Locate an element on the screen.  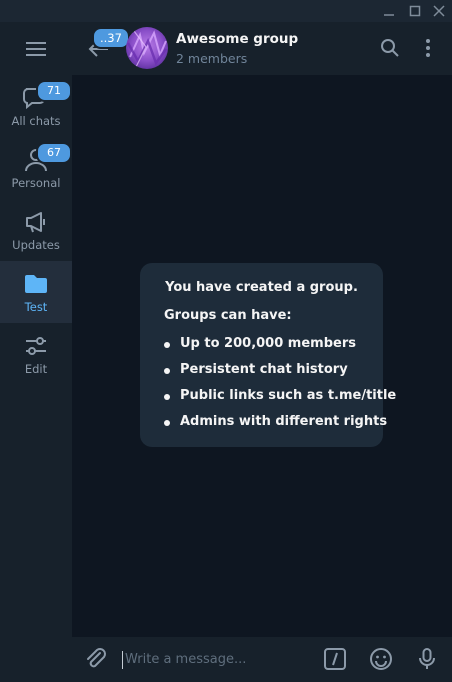
unread-badge: ..37 is located at coordinates (111, 38).